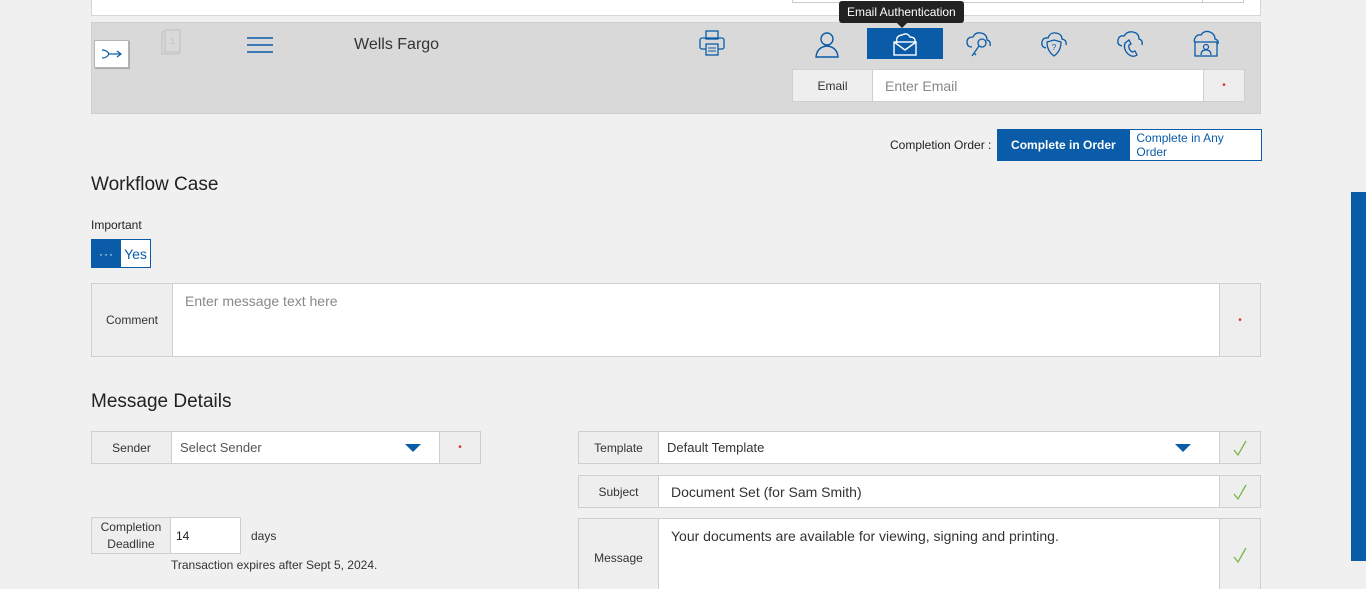  What do you see at coordinates (941, 145) in the screenshot?
I see `completion-order-label: Completion Order :` at bounding box center [941, 145].